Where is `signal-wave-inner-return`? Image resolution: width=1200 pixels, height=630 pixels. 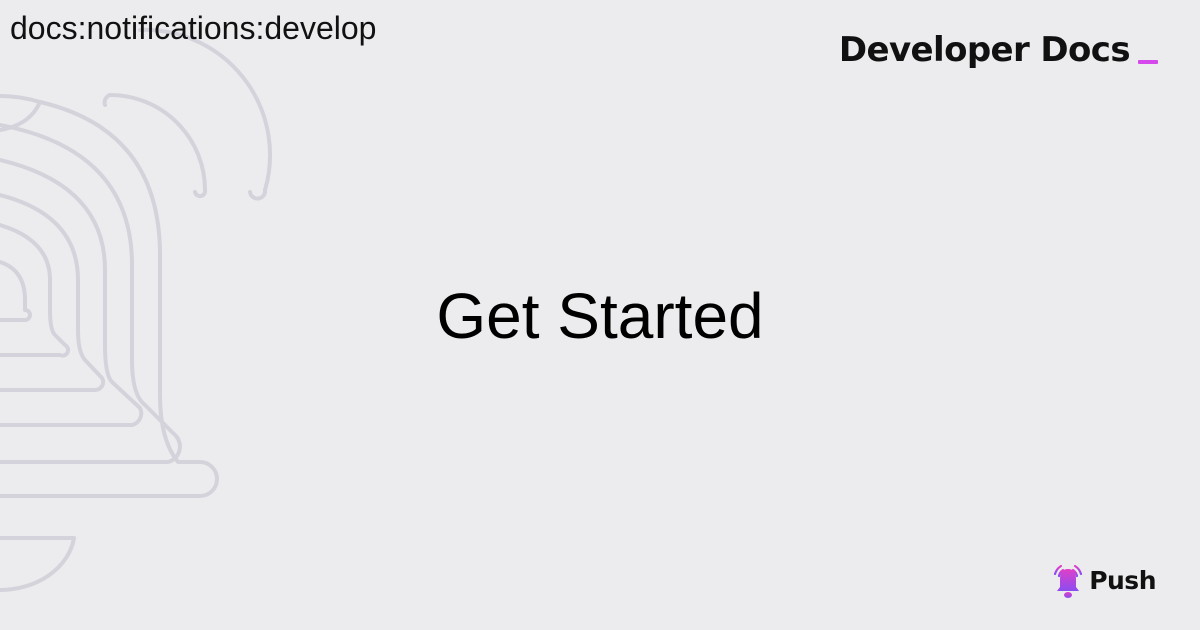 signal-wave-inner-return is located at coordinates (107, 100).